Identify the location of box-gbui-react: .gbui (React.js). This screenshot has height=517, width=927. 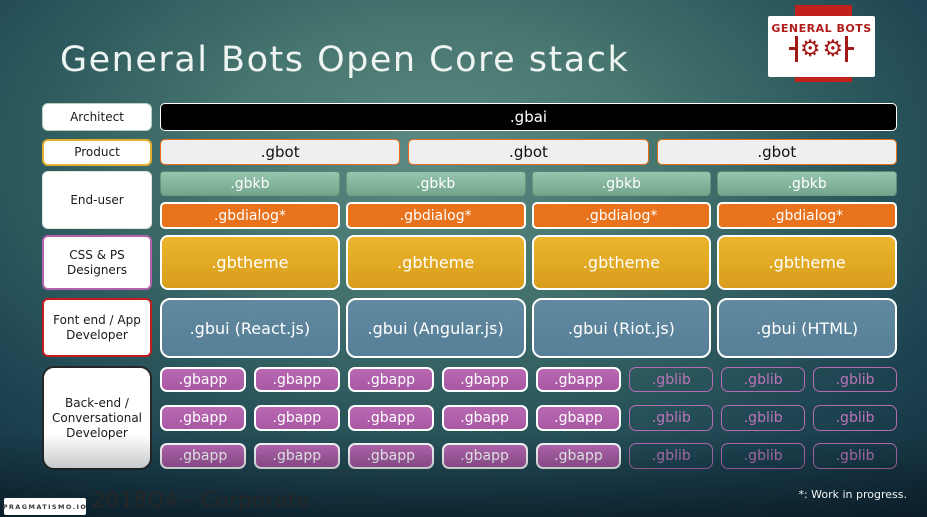
(250, 328).